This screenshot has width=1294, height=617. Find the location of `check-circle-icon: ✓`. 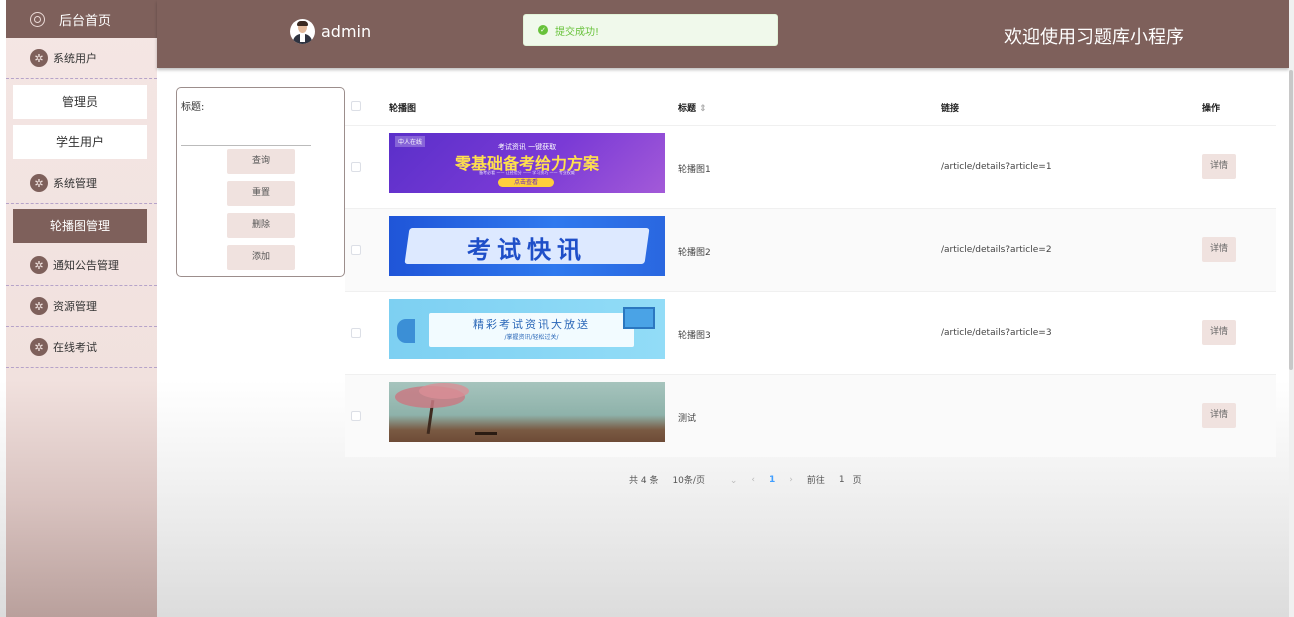

check-circle-icon: ✓ is located at coordinates (543, 30).